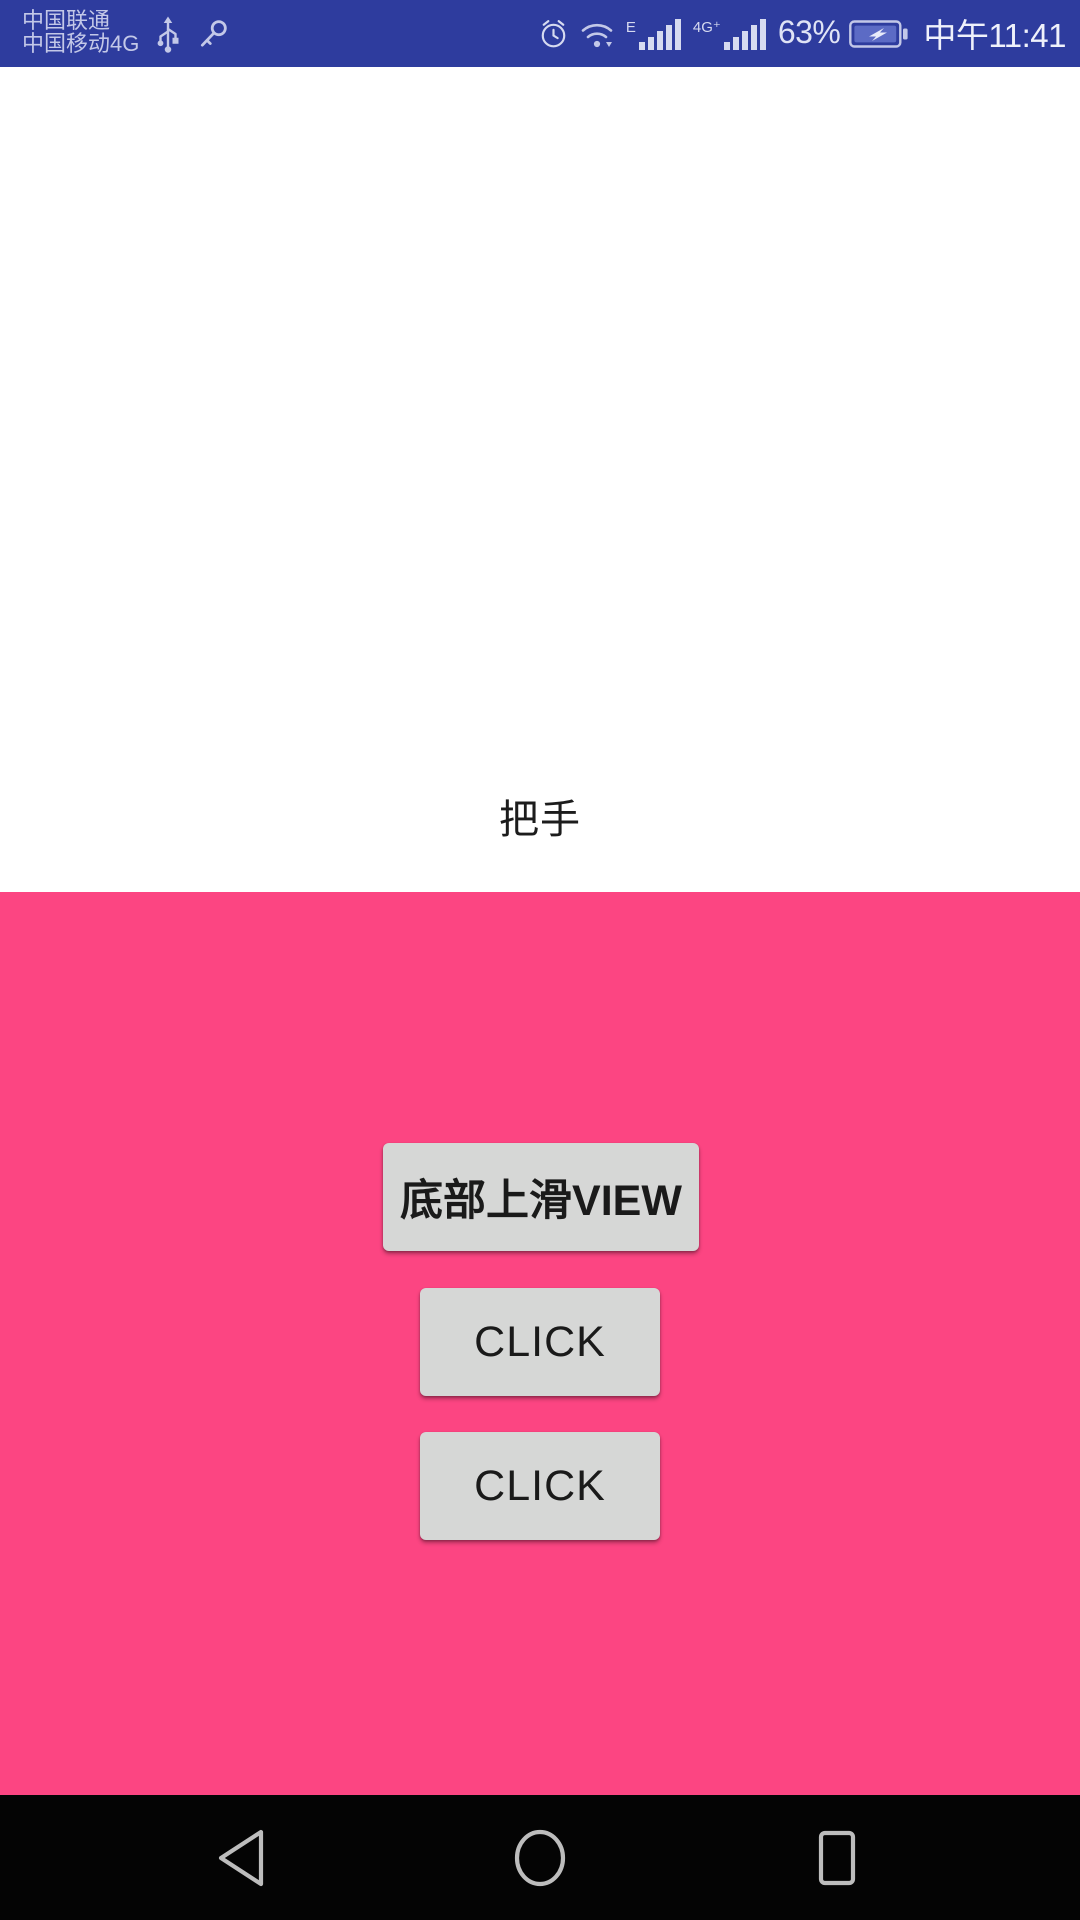  I want to click on circle-icon, so click(540, 1857).